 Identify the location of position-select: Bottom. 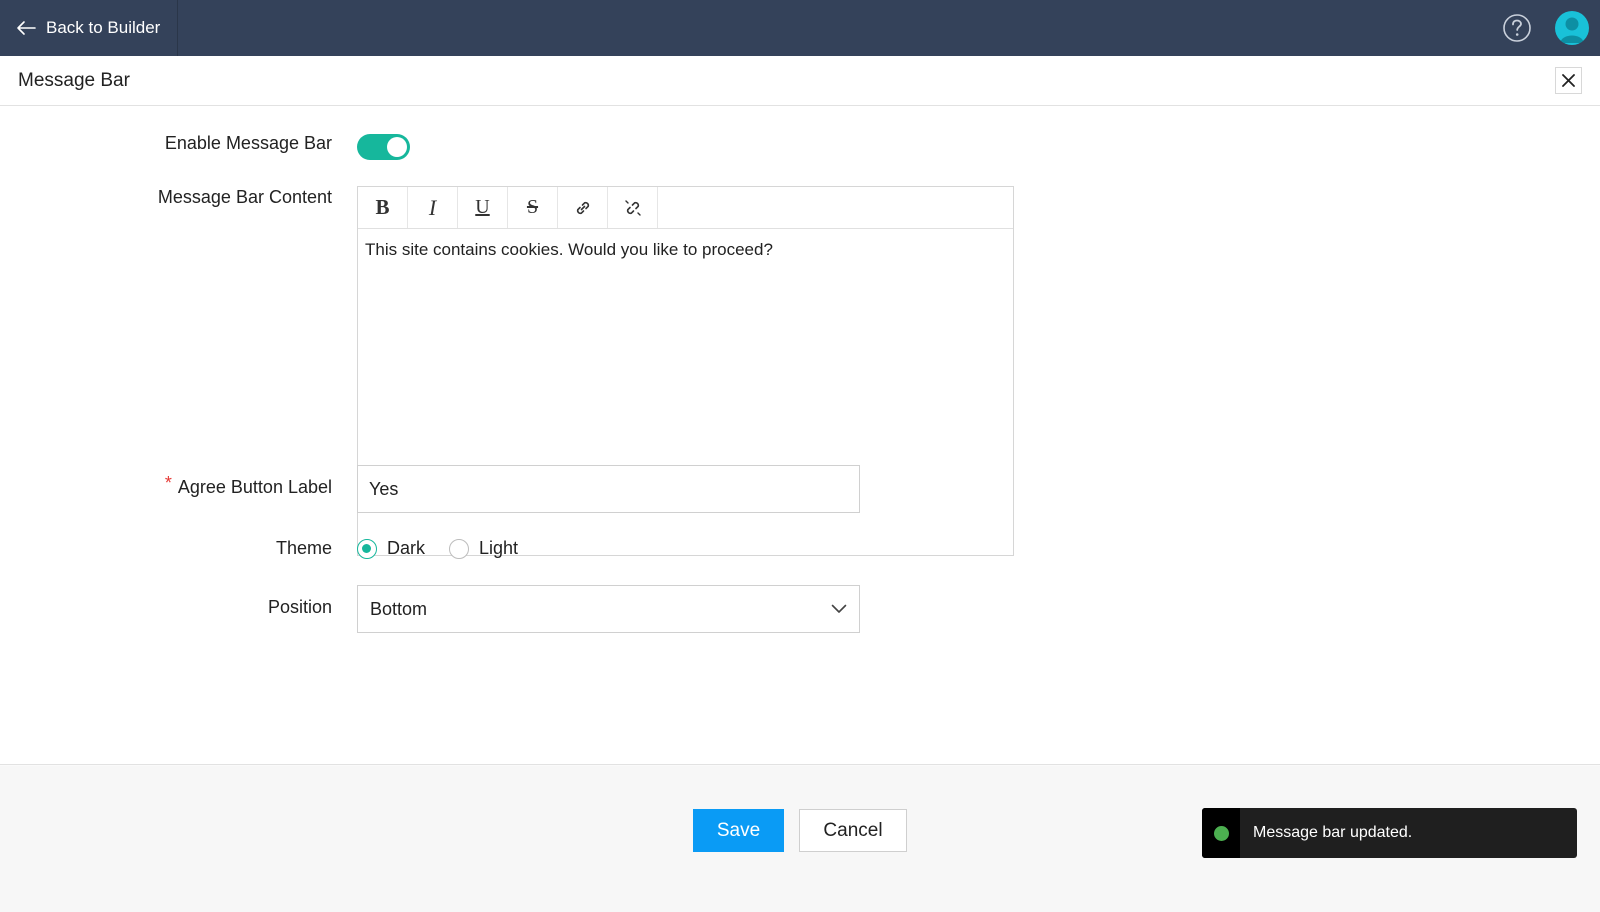
(608, 609).